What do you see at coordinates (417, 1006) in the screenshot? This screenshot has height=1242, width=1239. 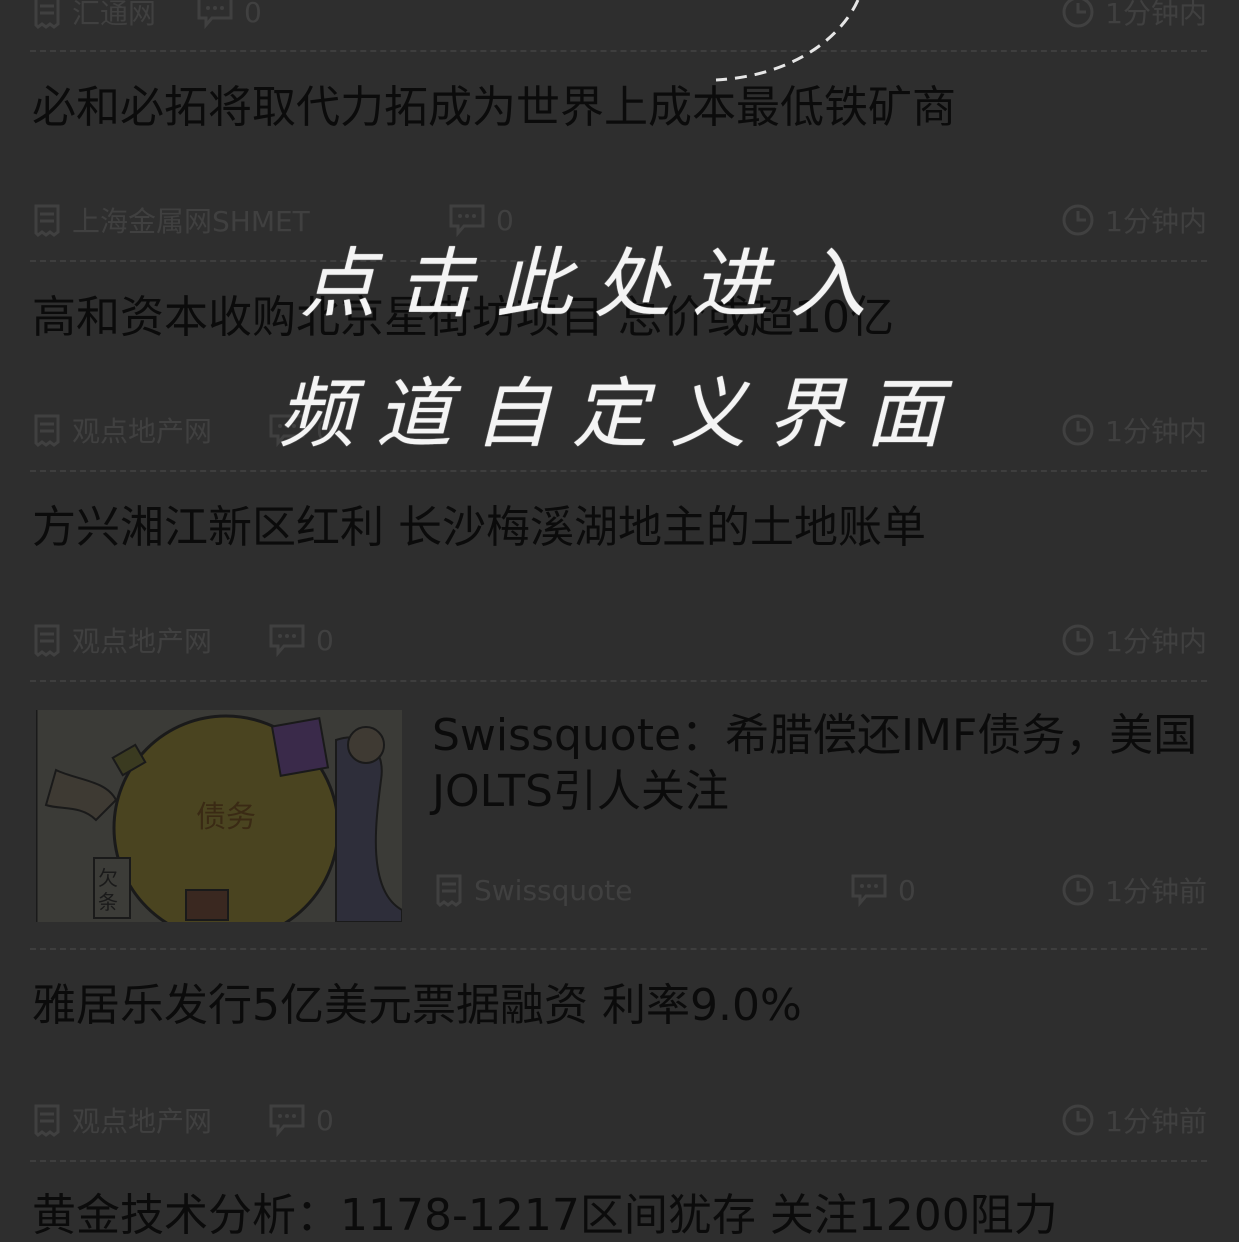 I see `news-title-5: 雅居乐发行5亿美元票据融资 利率9.0%` at bounding box center [417, 1006].